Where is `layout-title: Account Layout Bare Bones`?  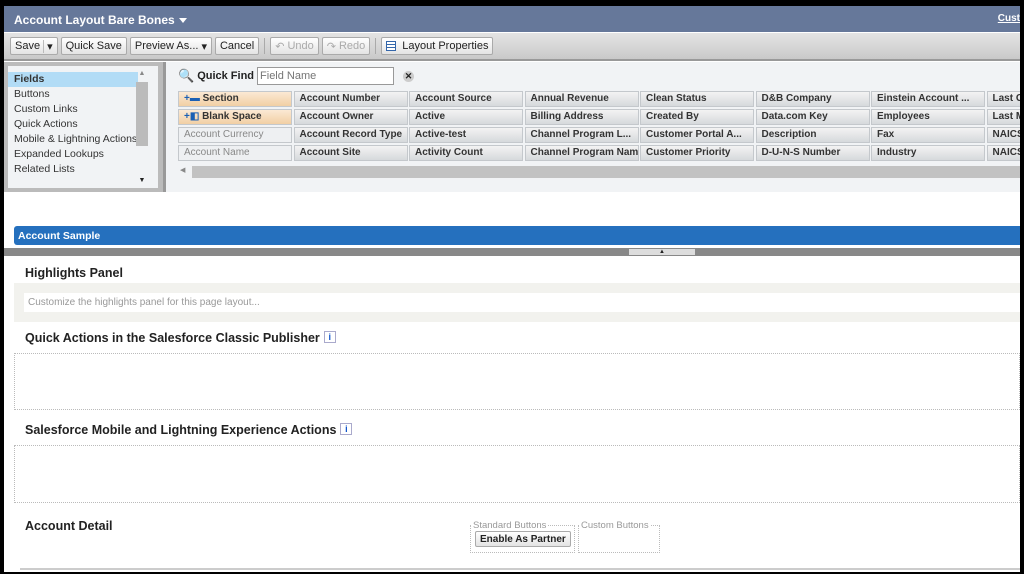
layout-title: Account Layout Bare Bones is located at coordinates (94, 20).